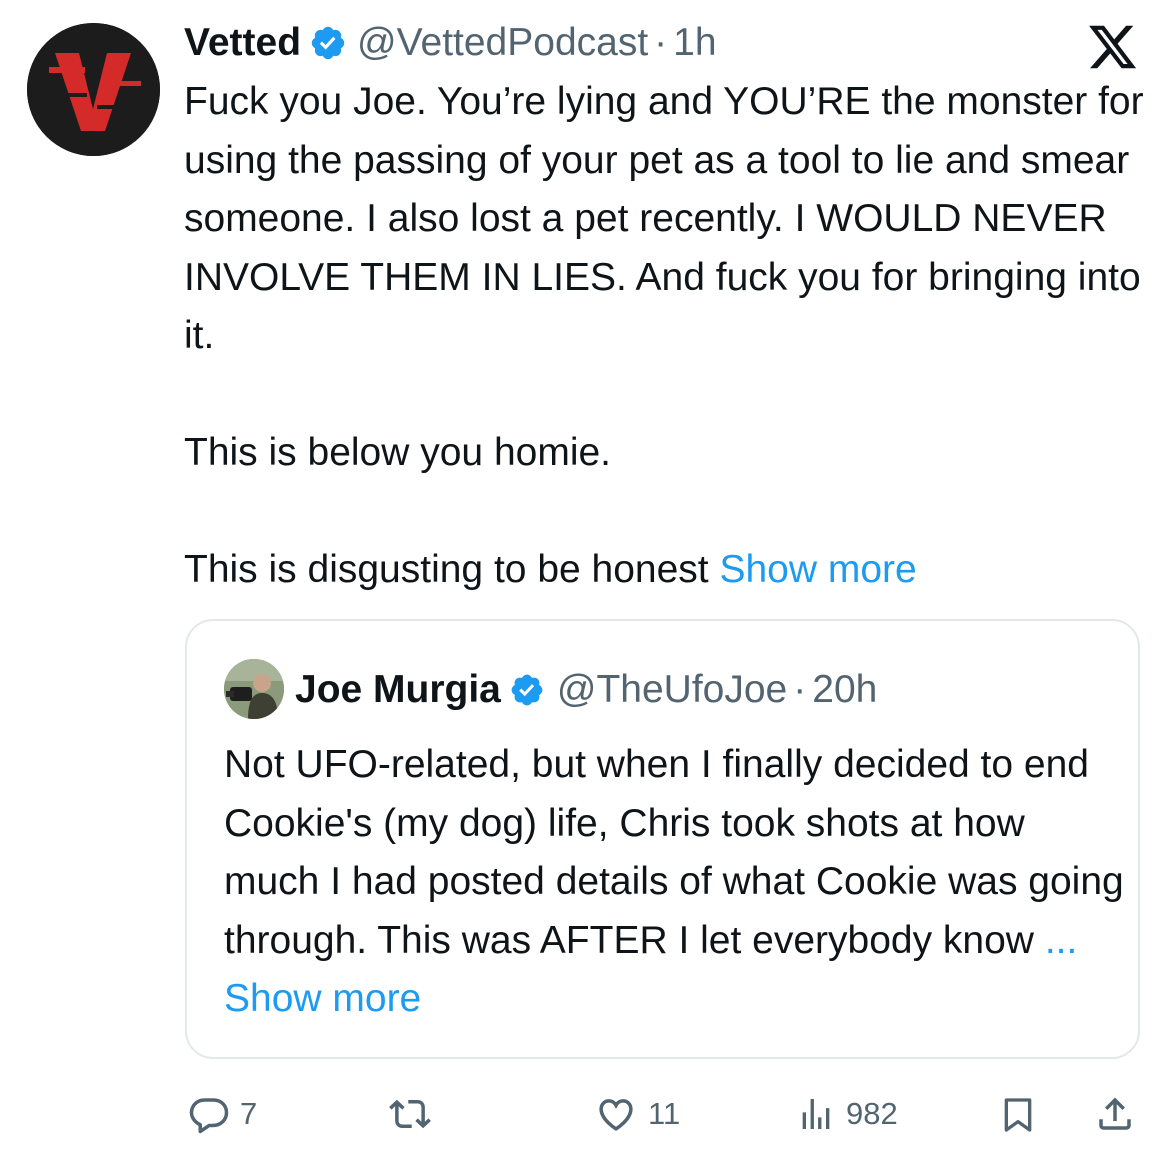  What do you see at coordinates (616, 1115) in the screenshot?
I see `like-icon` at bounding box center [616, 1115].